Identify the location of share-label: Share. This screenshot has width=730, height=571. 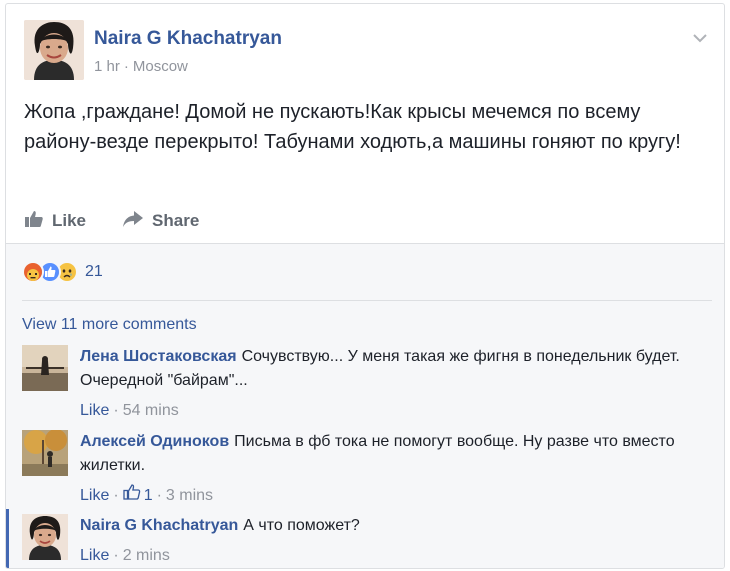
(176, 220).